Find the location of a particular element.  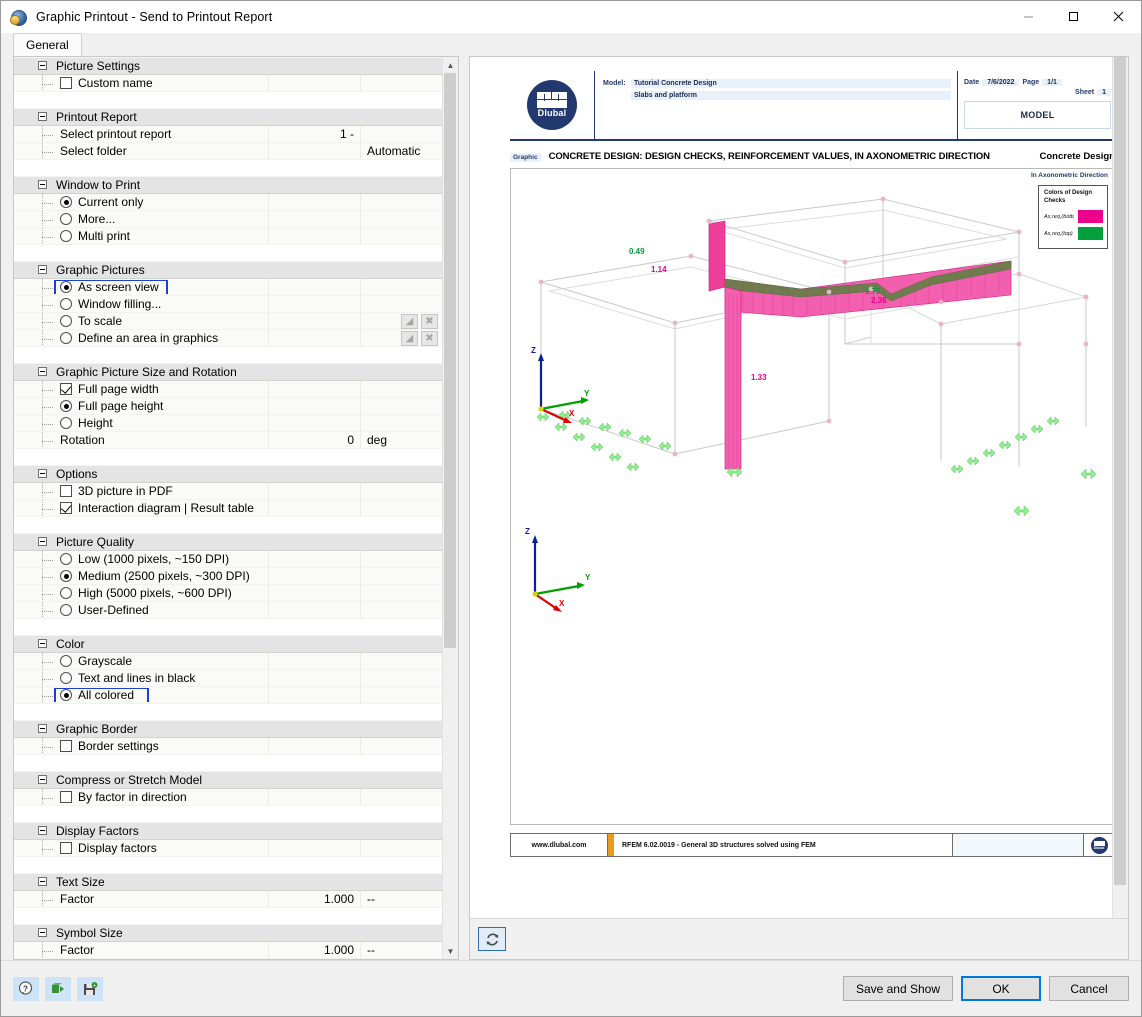

settings-row: Select printout report 1 - is located at coordinates (228, 134).